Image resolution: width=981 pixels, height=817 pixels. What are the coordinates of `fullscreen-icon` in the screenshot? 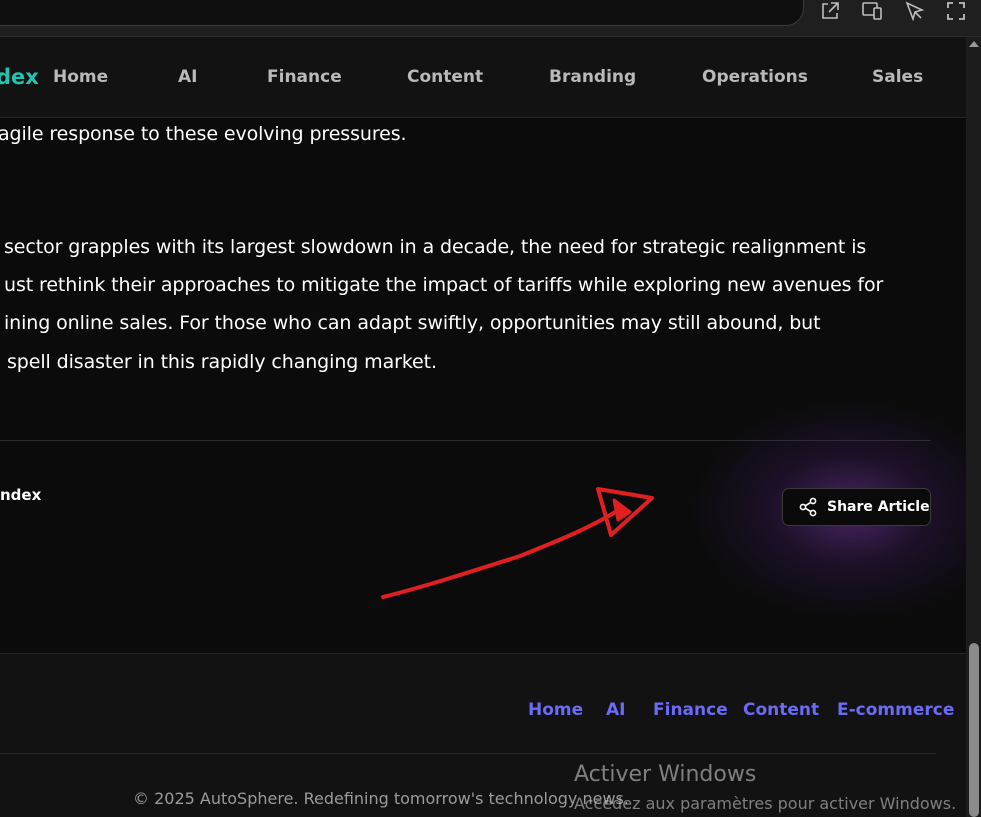 It's located at (956, 11).